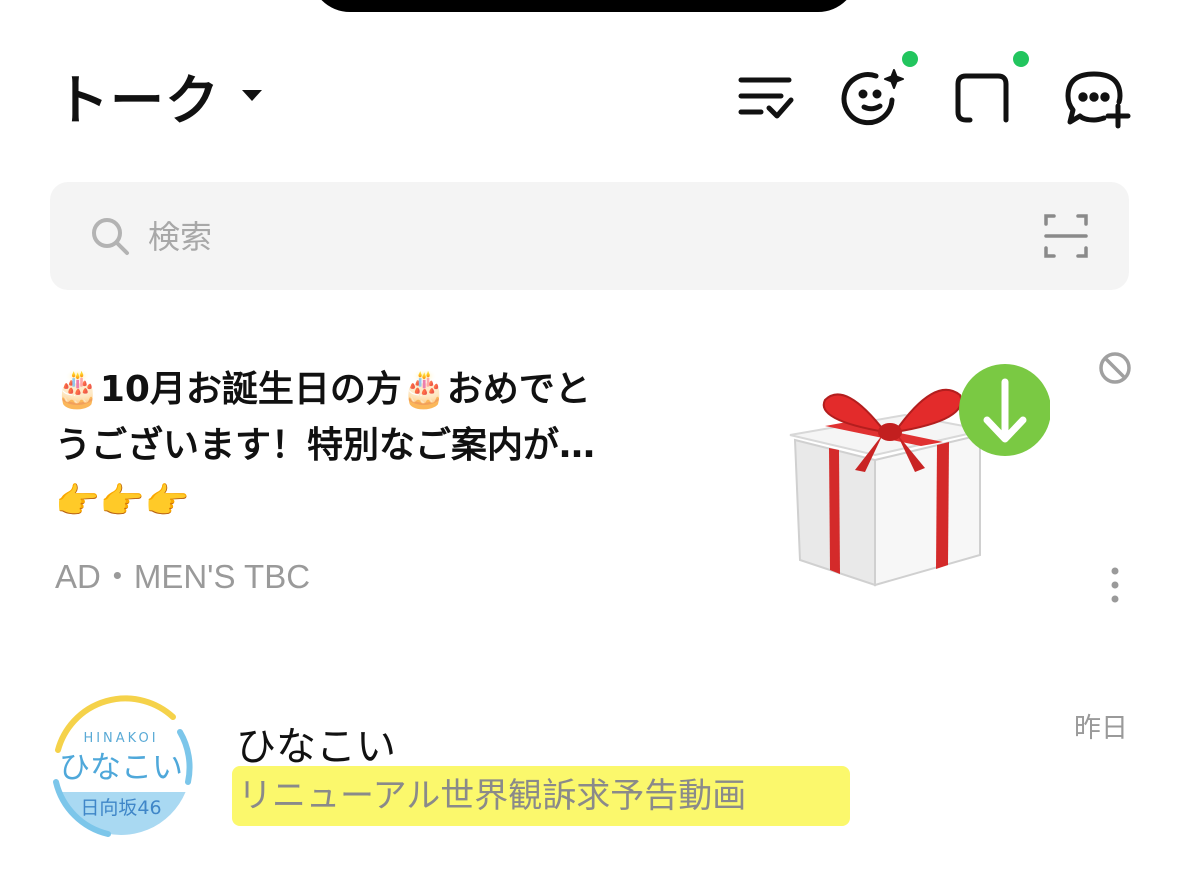  Describe the element at coordinates (252, 95) in the screenshot. I see `caret-down-icon` at that location.